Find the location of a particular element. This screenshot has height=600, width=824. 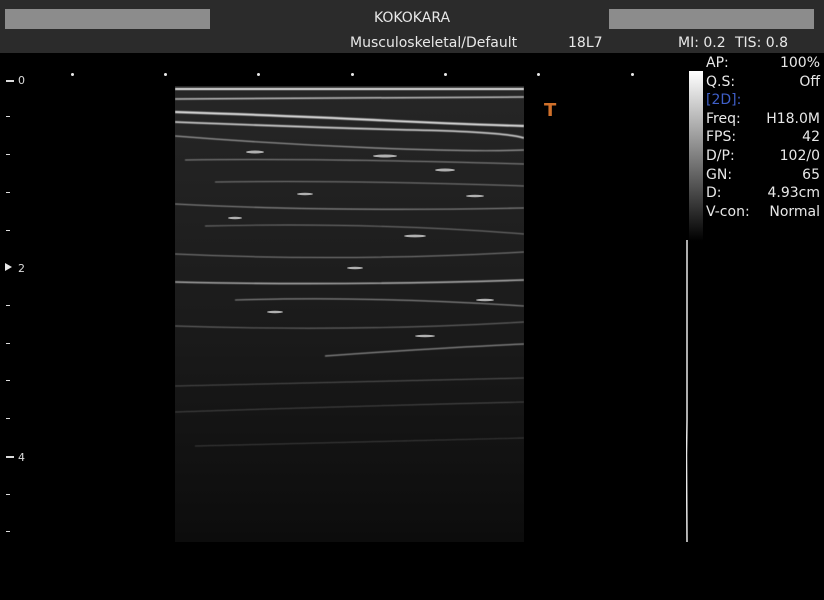

probe-name: 18L7 is located at coordinates (585, 43).